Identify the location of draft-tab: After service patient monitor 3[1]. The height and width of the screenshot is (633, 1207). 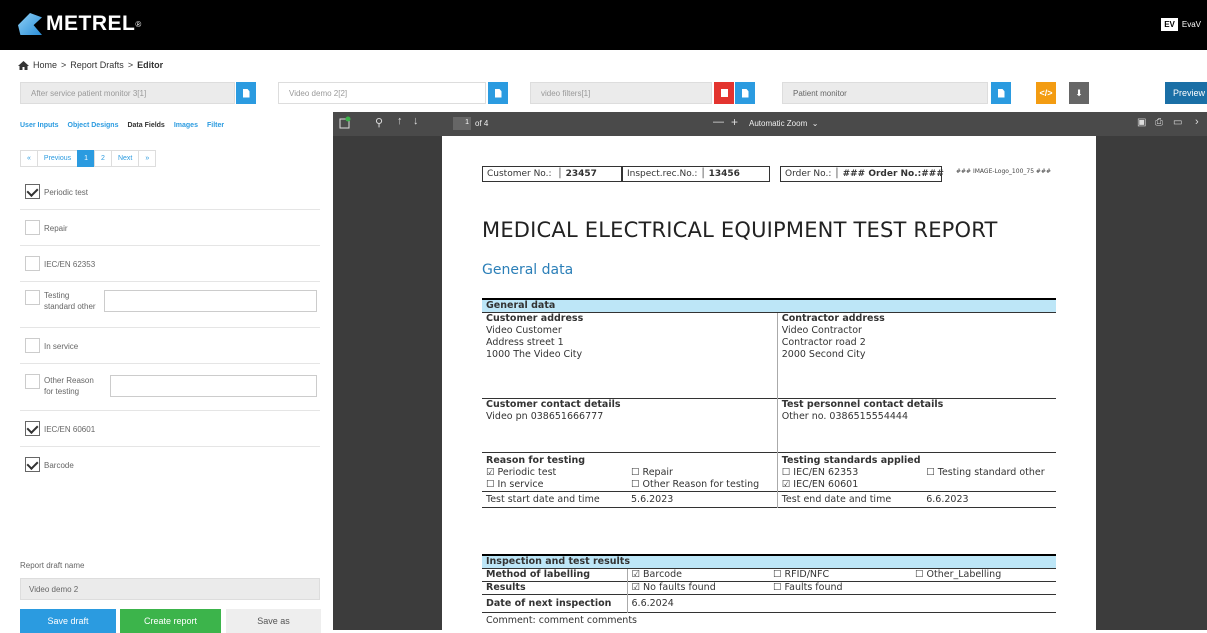
(127, 93).